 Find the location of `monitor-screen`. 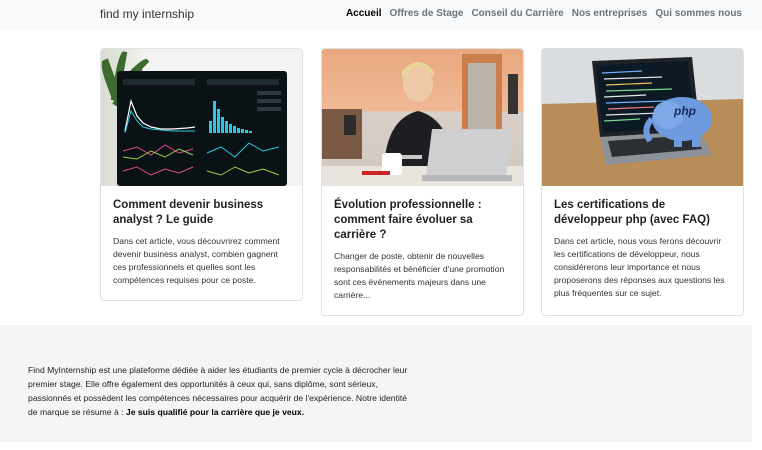

monitor-screen is located at coordinates (202, 128).